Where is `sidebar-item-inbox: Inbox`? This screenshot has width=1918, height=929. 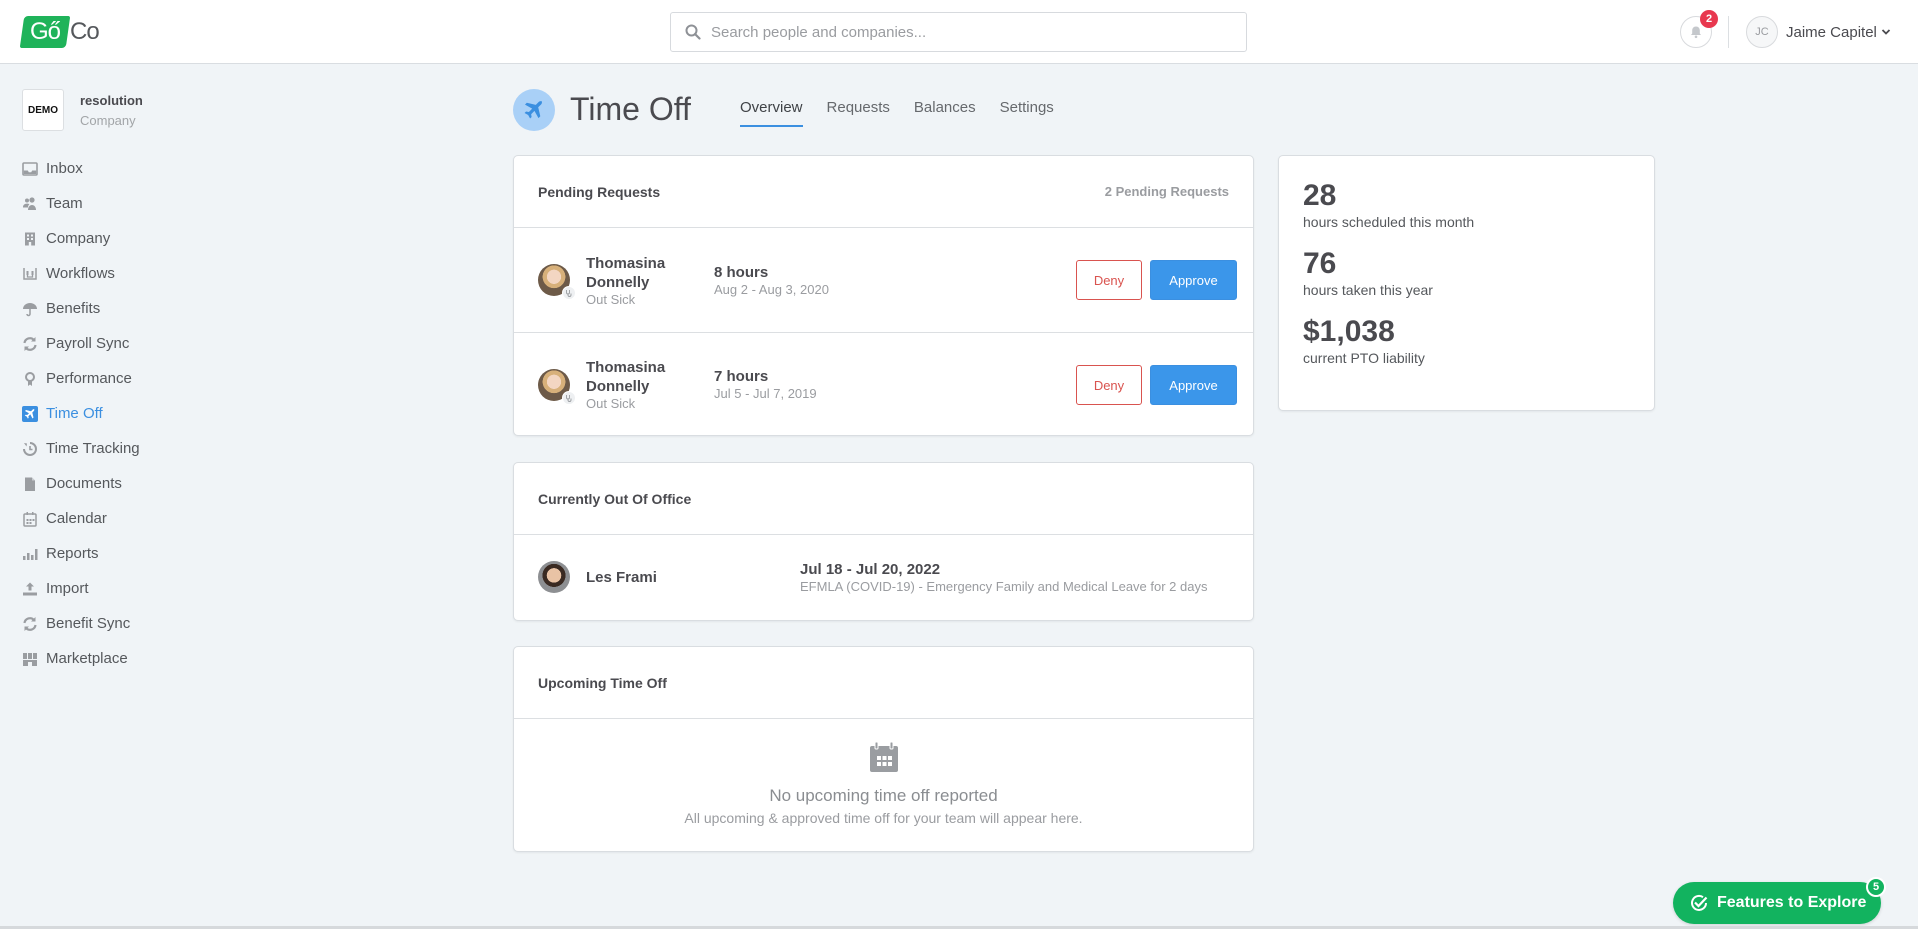
sidebar-item-inbox: Inbox is located at coordinates (81, 168).